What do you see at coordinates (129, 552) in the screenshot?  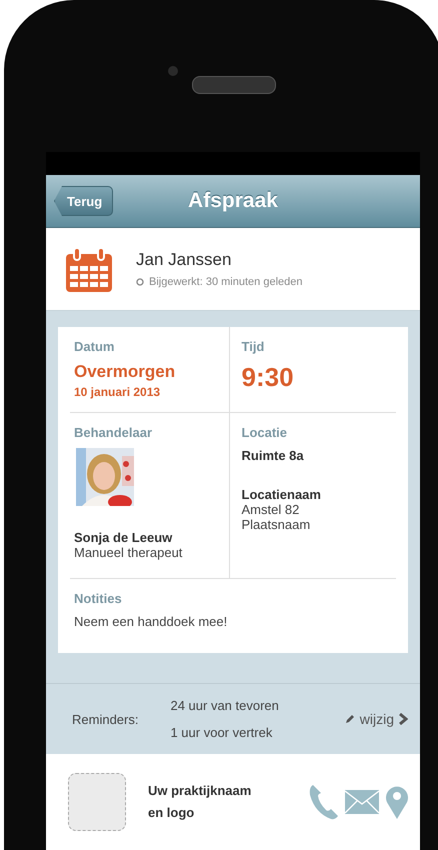 I see `practitioner-role: Manueel therapeut` at bounding box center [129, 552].